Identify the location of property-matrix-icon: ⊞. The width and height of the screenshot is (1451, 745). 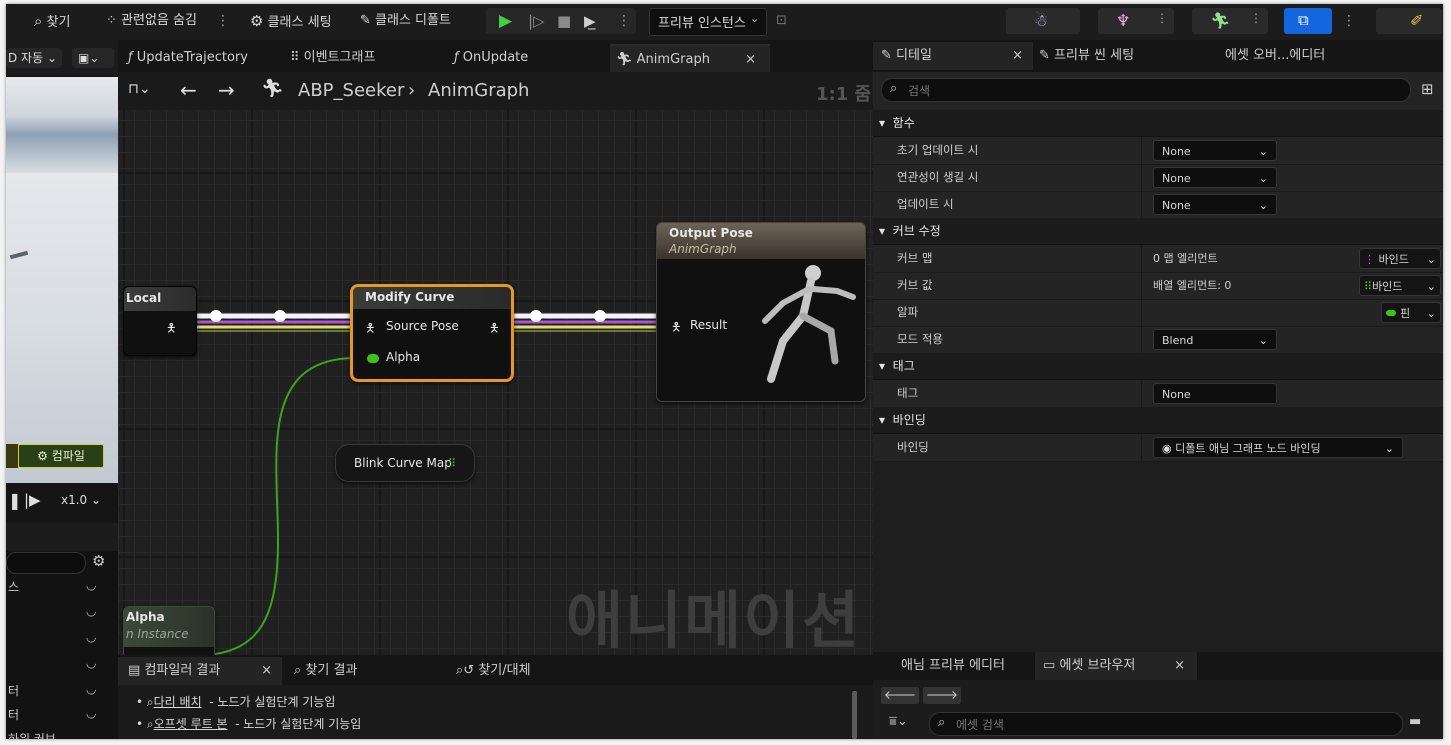
(1427, 89).